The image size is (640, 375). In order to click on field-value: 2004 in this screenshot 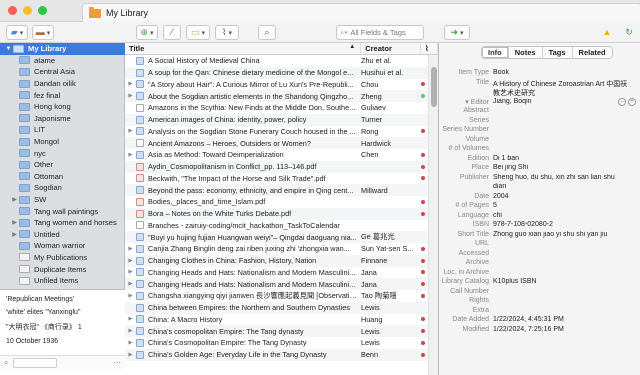, I will do `click(501, 198)`.